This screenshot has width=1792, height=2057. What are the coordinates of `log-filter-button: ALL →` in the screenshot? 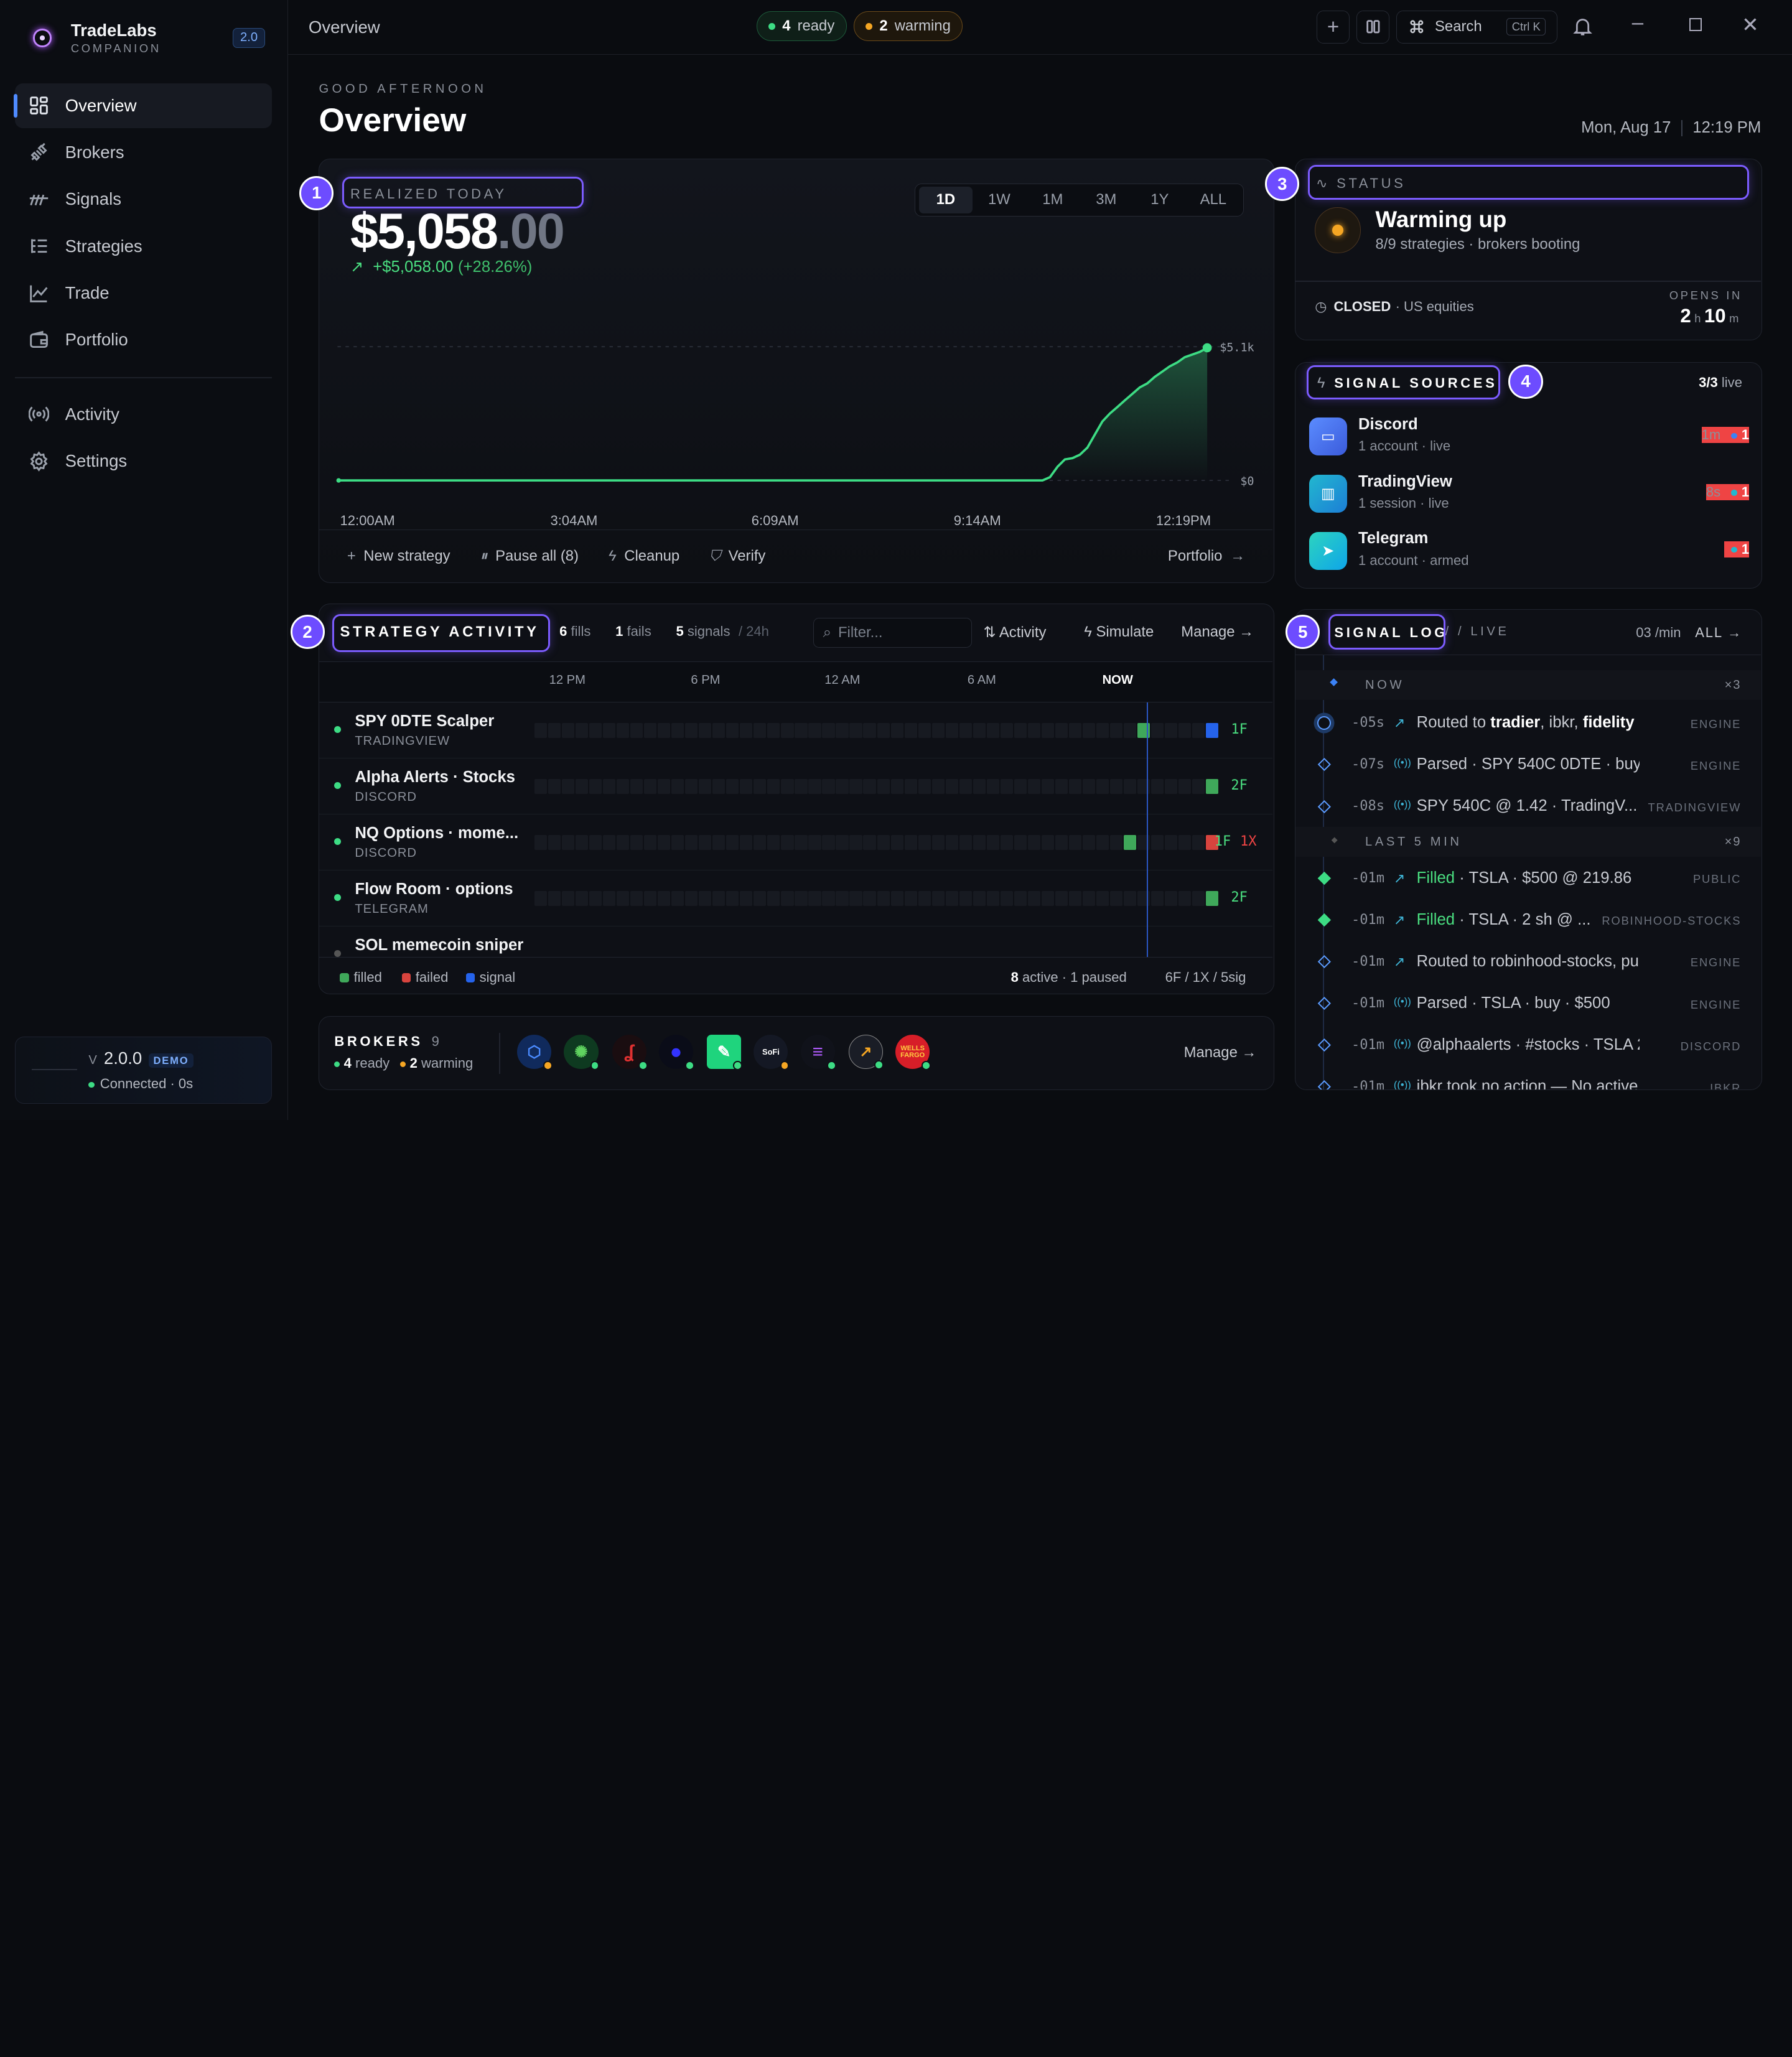 It's located at (1718, 633).